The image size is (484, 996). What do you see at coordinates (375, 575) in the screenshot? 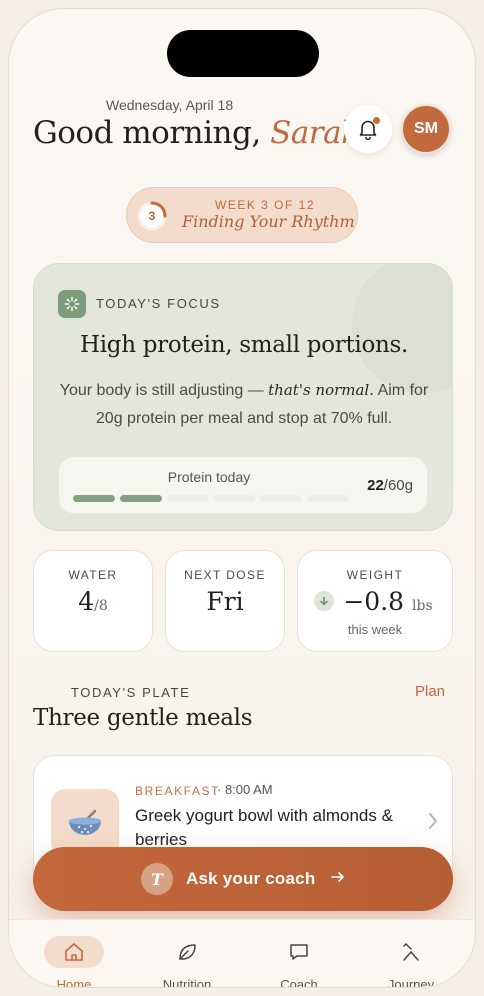
I see `weight-label: WEIGHT` at bounding box center [375, 575].